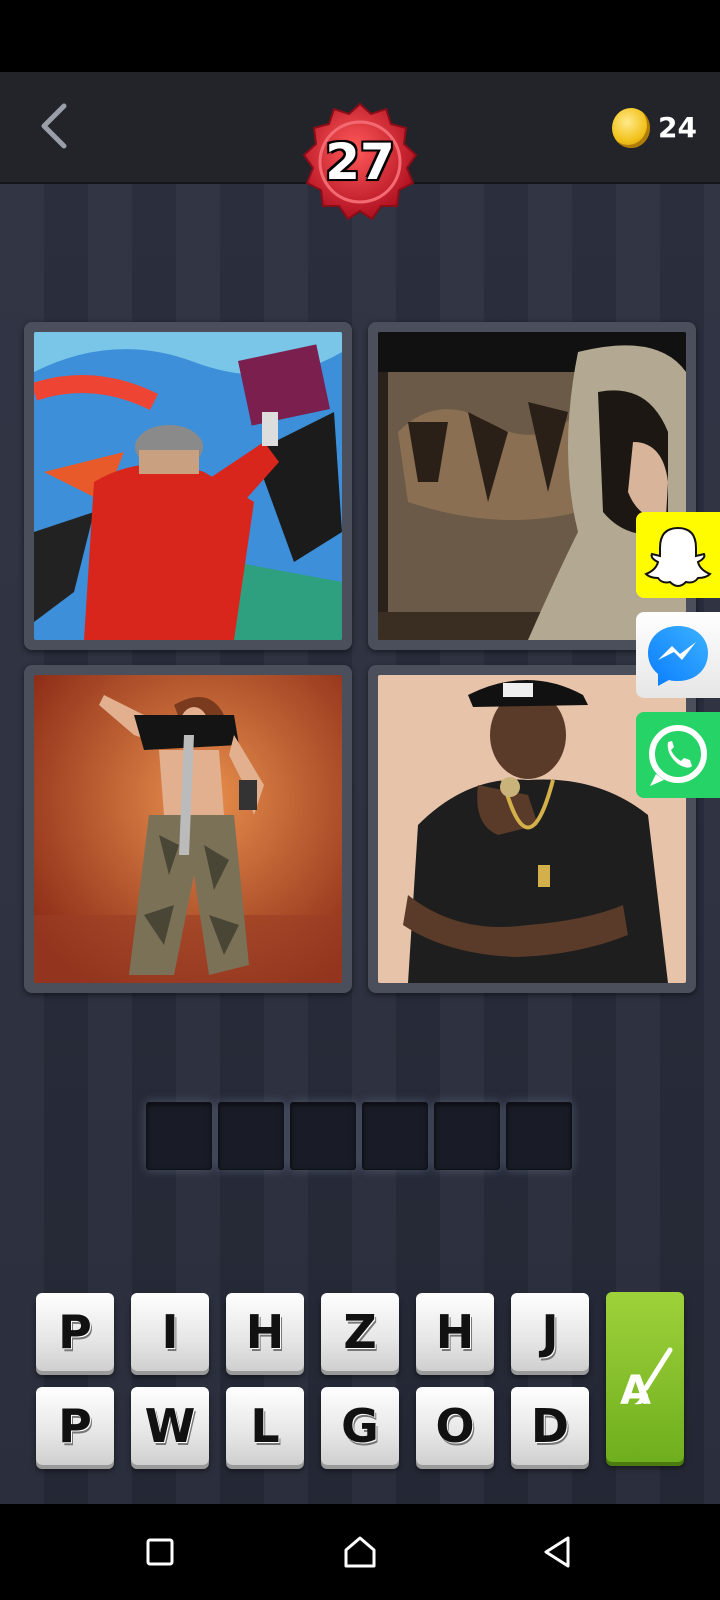 This screenshot has width=720, height=1600. I want to click on home-icon, so click(360, 1552).